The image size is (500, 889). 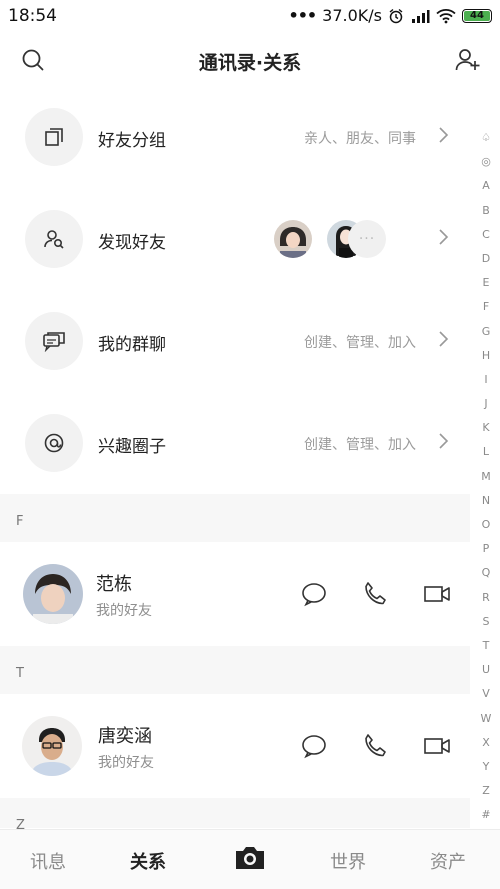 What do you see at coordinates (486, 549) in the screenshot?
I see `alphabet-index-letter: P` at bounding box center [486, 549].